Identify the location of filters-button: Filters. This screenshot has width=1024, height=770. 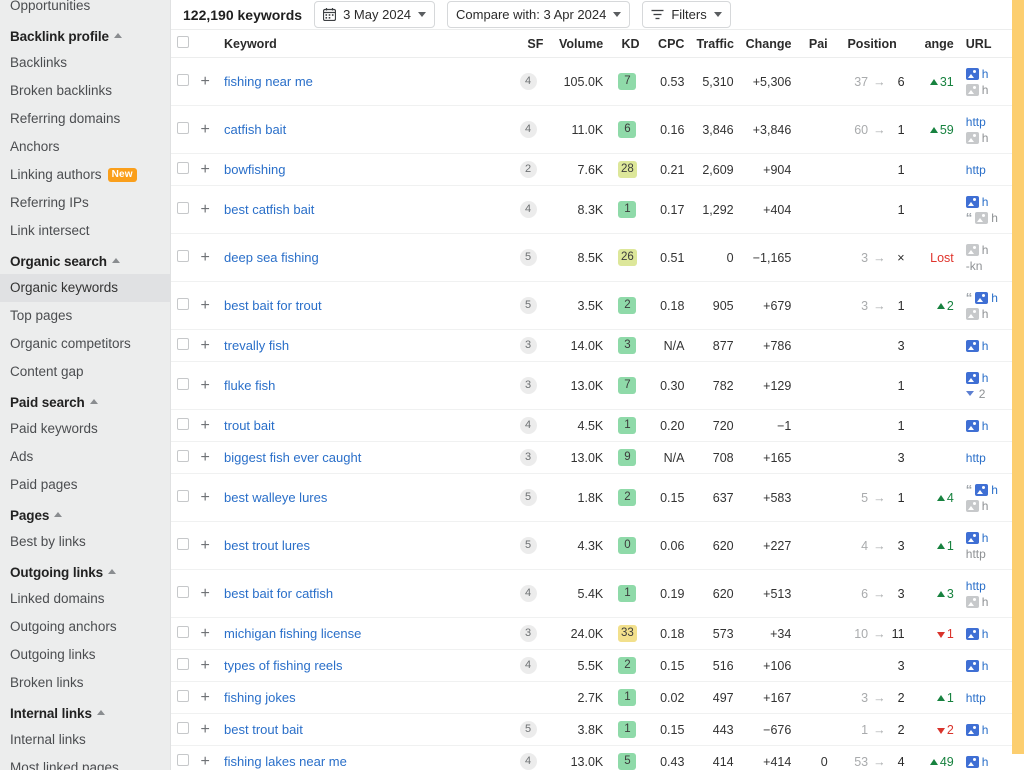
(686, 14).